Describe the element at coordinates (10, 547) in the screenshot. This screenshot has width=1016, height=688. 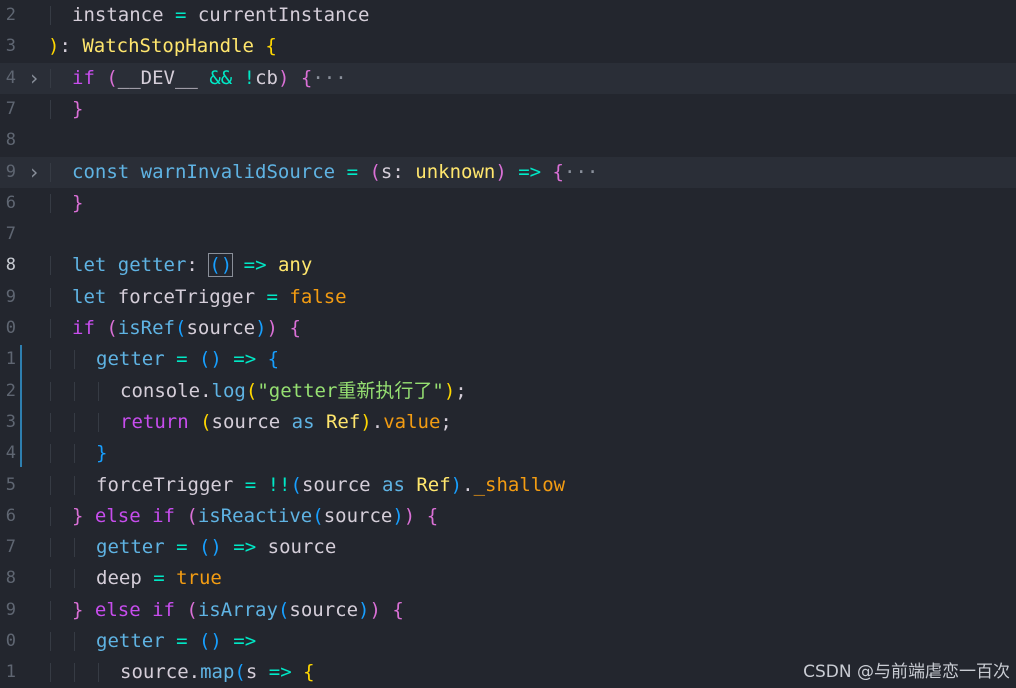
I see `line-number: 7` at that location.